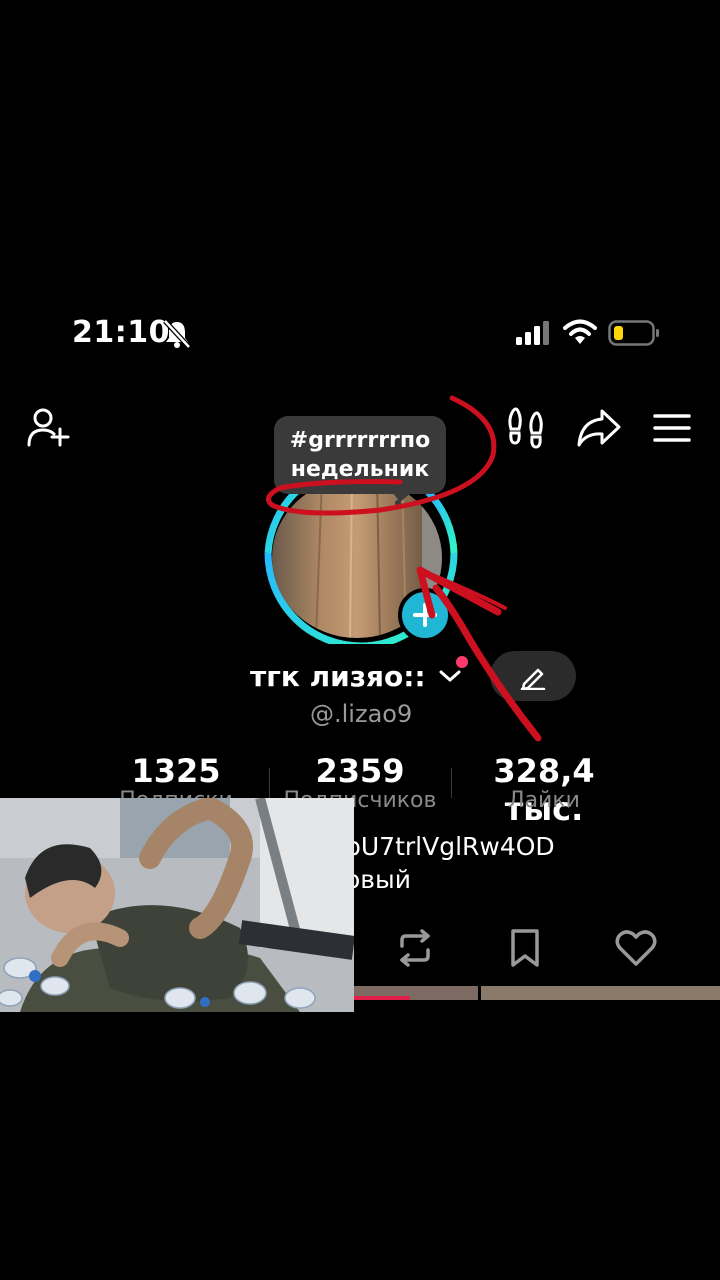 This screenshot has height=1280, width=720. What do you see at coordinates (450, 676) in the screenshot?
I see `chevron-down-icon` at bounding box center [450, 676].